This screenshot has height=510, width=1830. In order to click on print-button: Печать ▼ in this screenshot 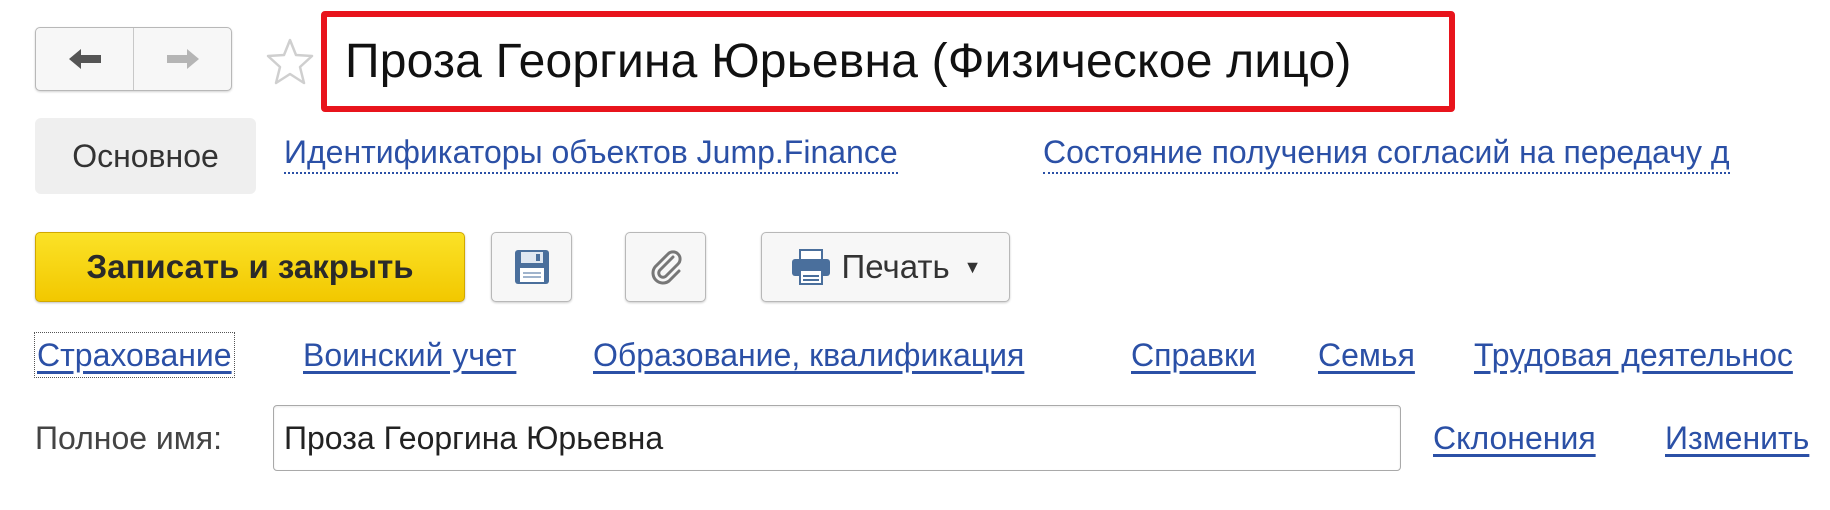, I will do `click(885, 267)`.